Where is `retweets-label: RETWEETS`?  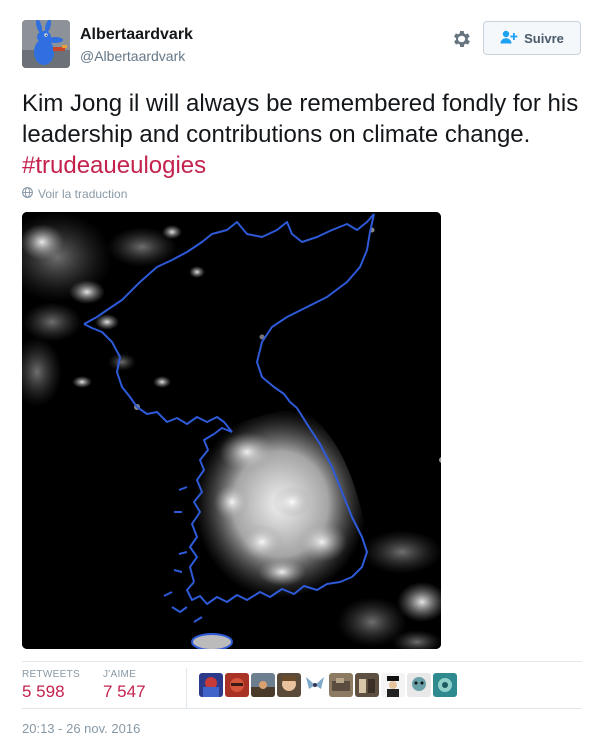
retweets-label: RETWEETS is located at coordinates (51, 674).